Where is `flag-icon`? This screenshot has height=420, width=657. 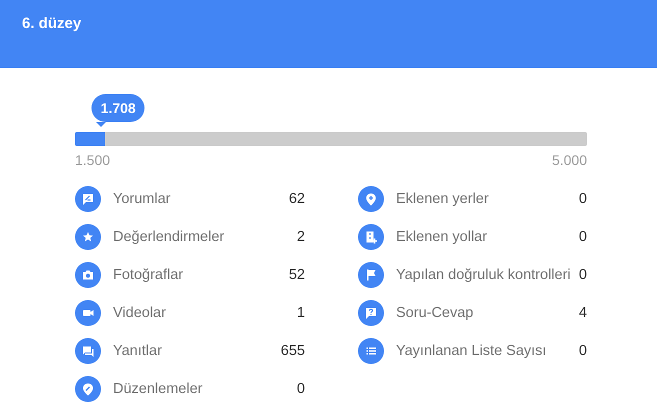 flag-icon is located at coordinates (371, 275).